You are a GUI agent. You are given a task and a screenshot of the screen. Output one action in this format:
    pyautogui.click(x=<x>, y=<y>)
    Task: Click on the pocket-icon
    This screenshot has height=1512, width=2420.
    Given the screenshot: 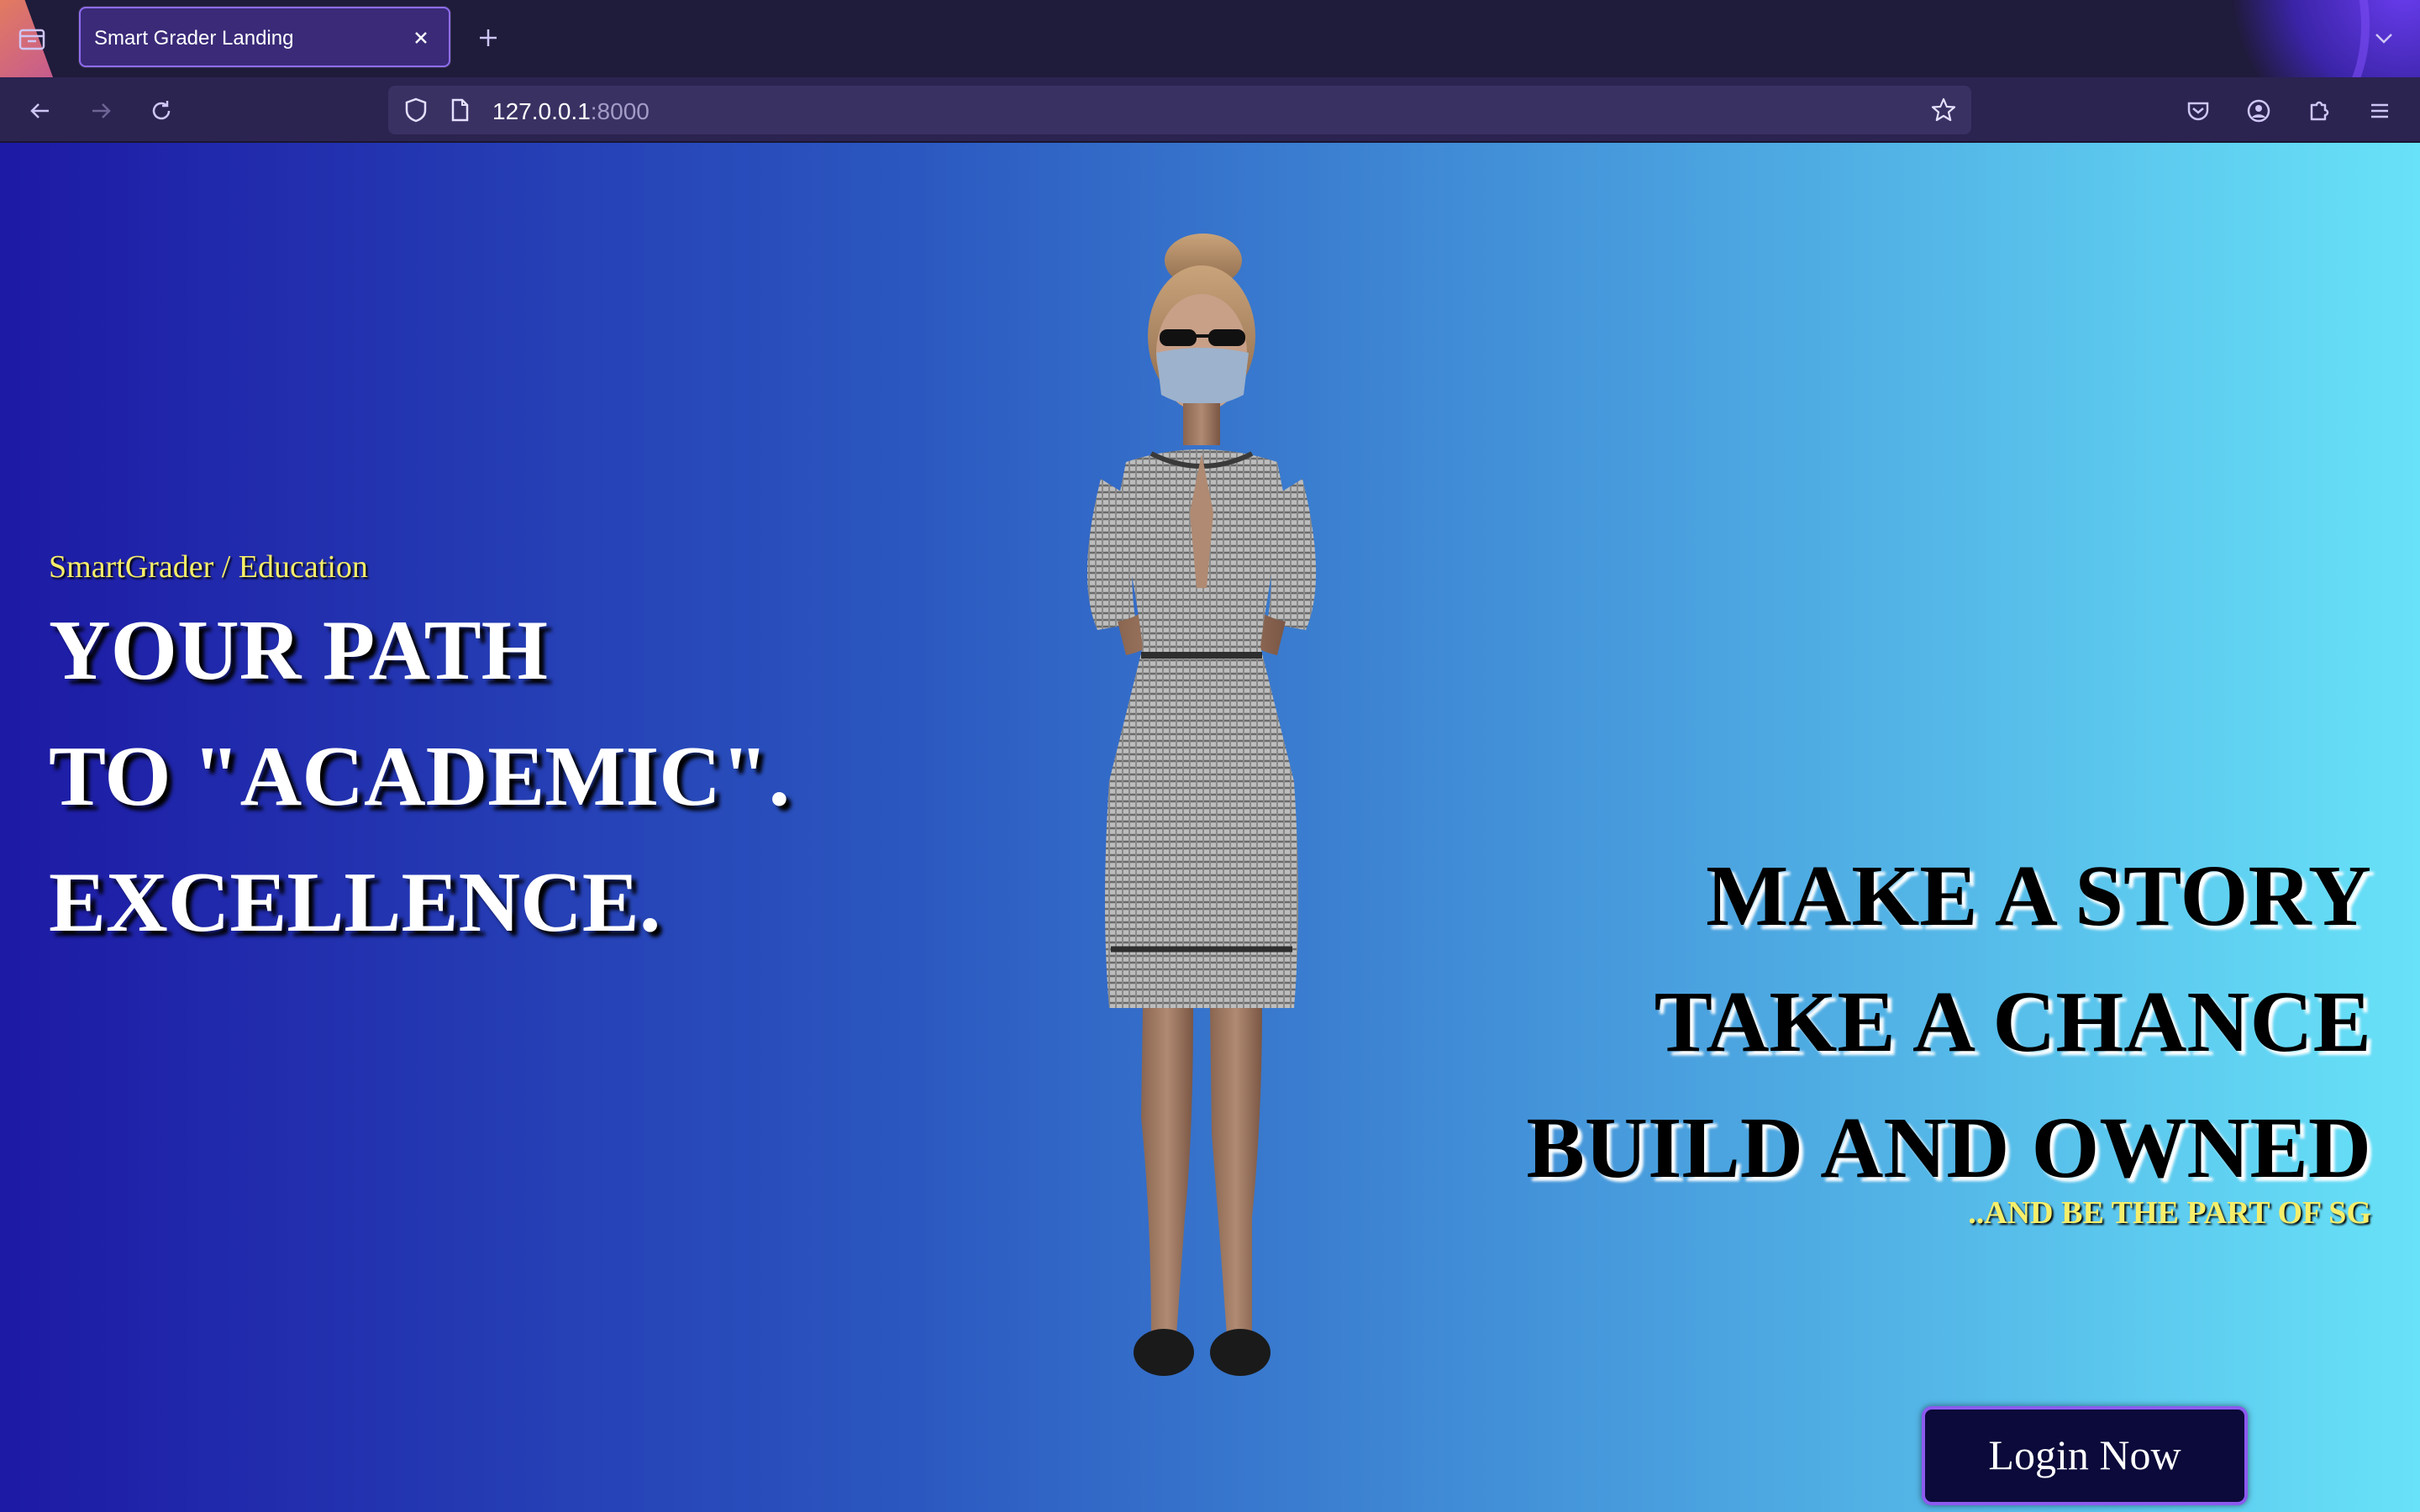 What is the action you would take?
    pyautogui.click(x=2198, y=111)
    